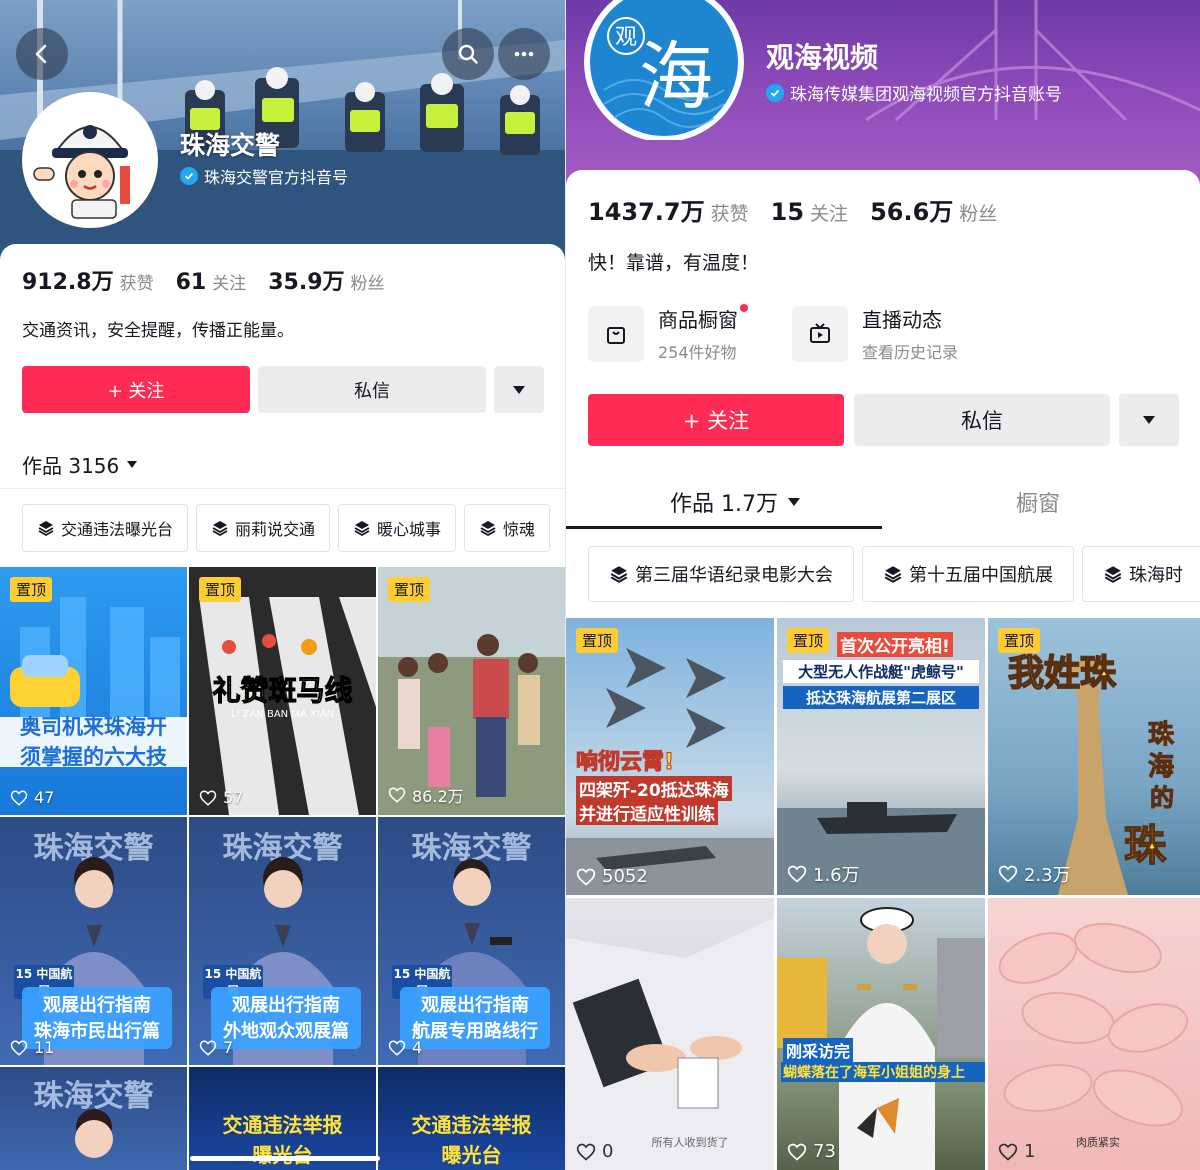 This screenshot has width=1200, height=1170. What do you see at coordinates (44, 1047) in the screenshot?
I see `like-count-text: 11` at bounding box center [44, 1047].